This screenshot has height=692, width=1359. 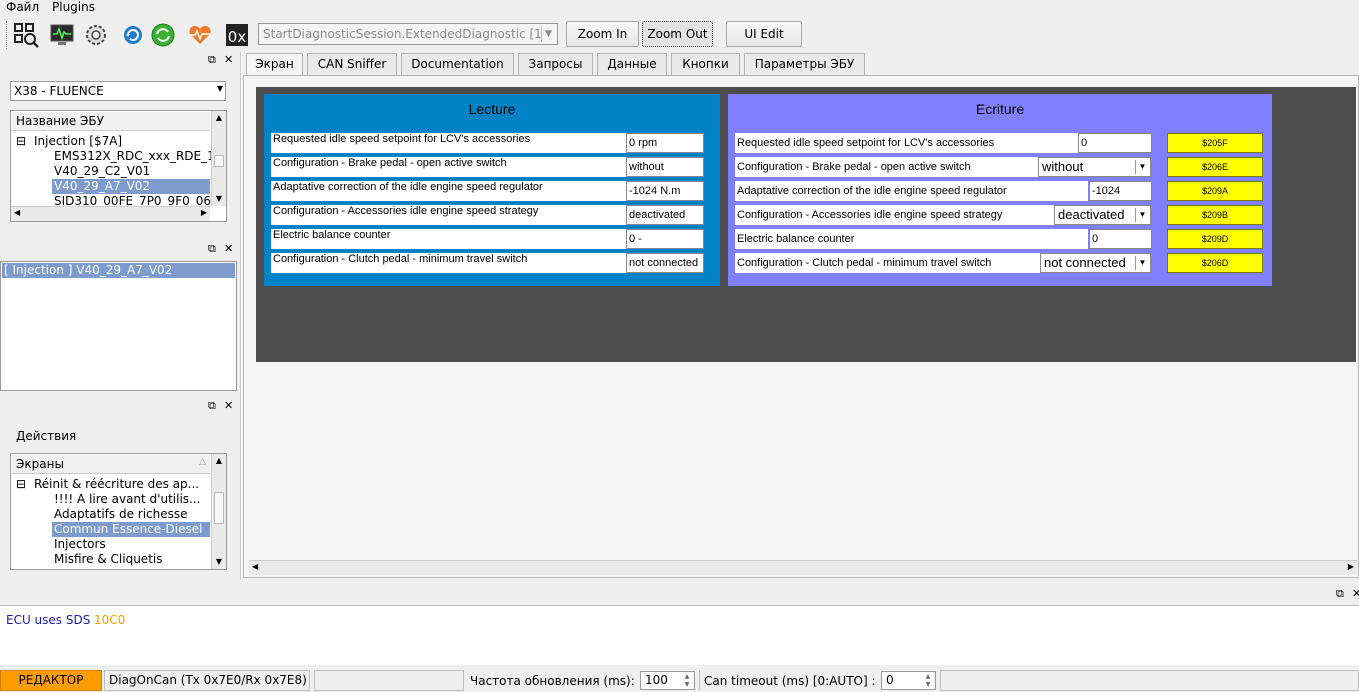 What do you see at coordinates (665, 215) in the screenshot?
I see `lecture-value-3: deactivated` at bounding box center [665, 215].